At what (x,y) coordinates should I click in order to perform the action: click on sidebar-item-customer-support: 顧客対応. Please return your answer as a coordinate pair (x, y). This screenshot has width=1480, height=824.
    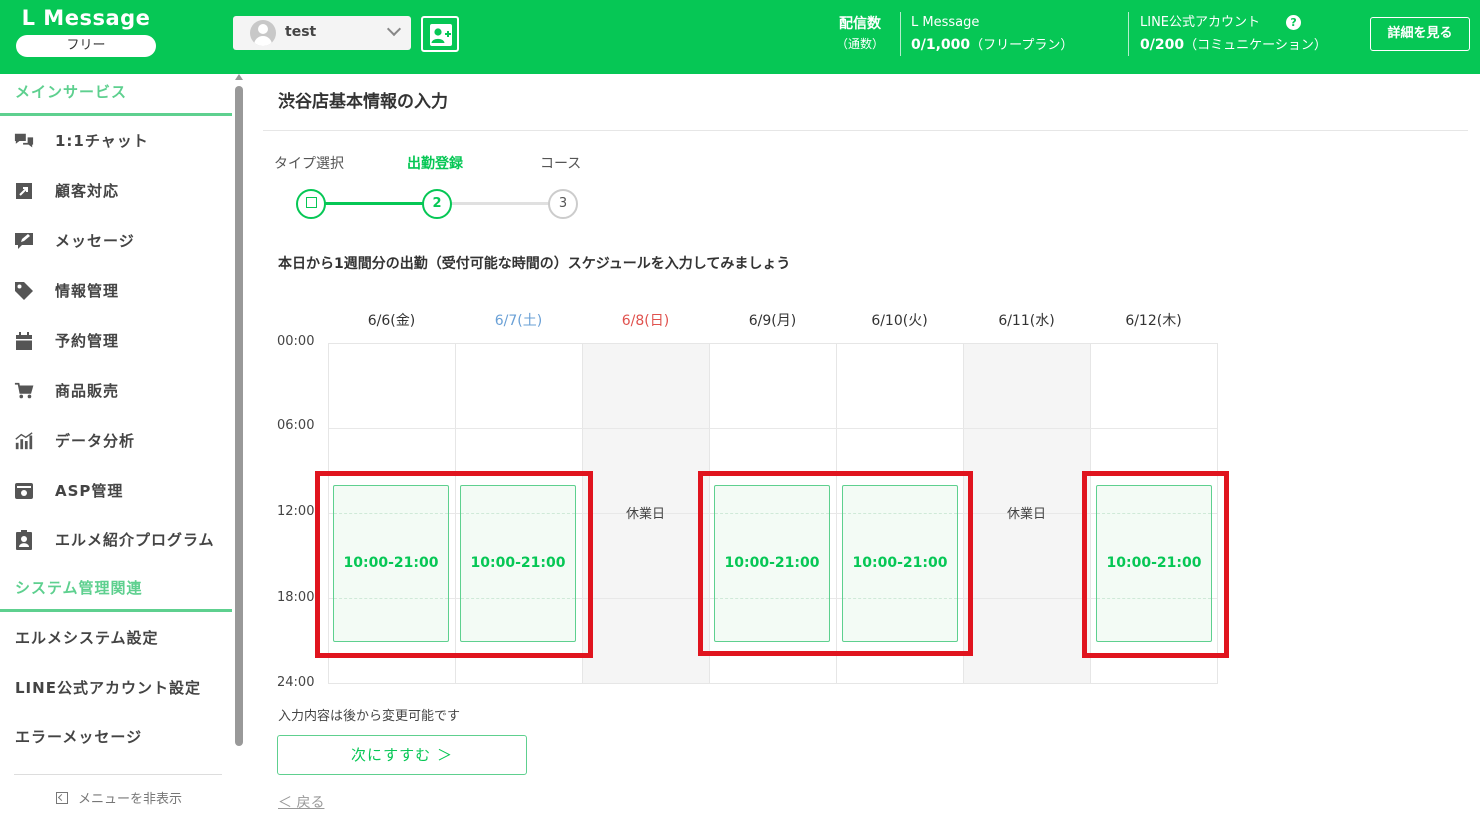
    Looking at the image, I should click on (116, 191).